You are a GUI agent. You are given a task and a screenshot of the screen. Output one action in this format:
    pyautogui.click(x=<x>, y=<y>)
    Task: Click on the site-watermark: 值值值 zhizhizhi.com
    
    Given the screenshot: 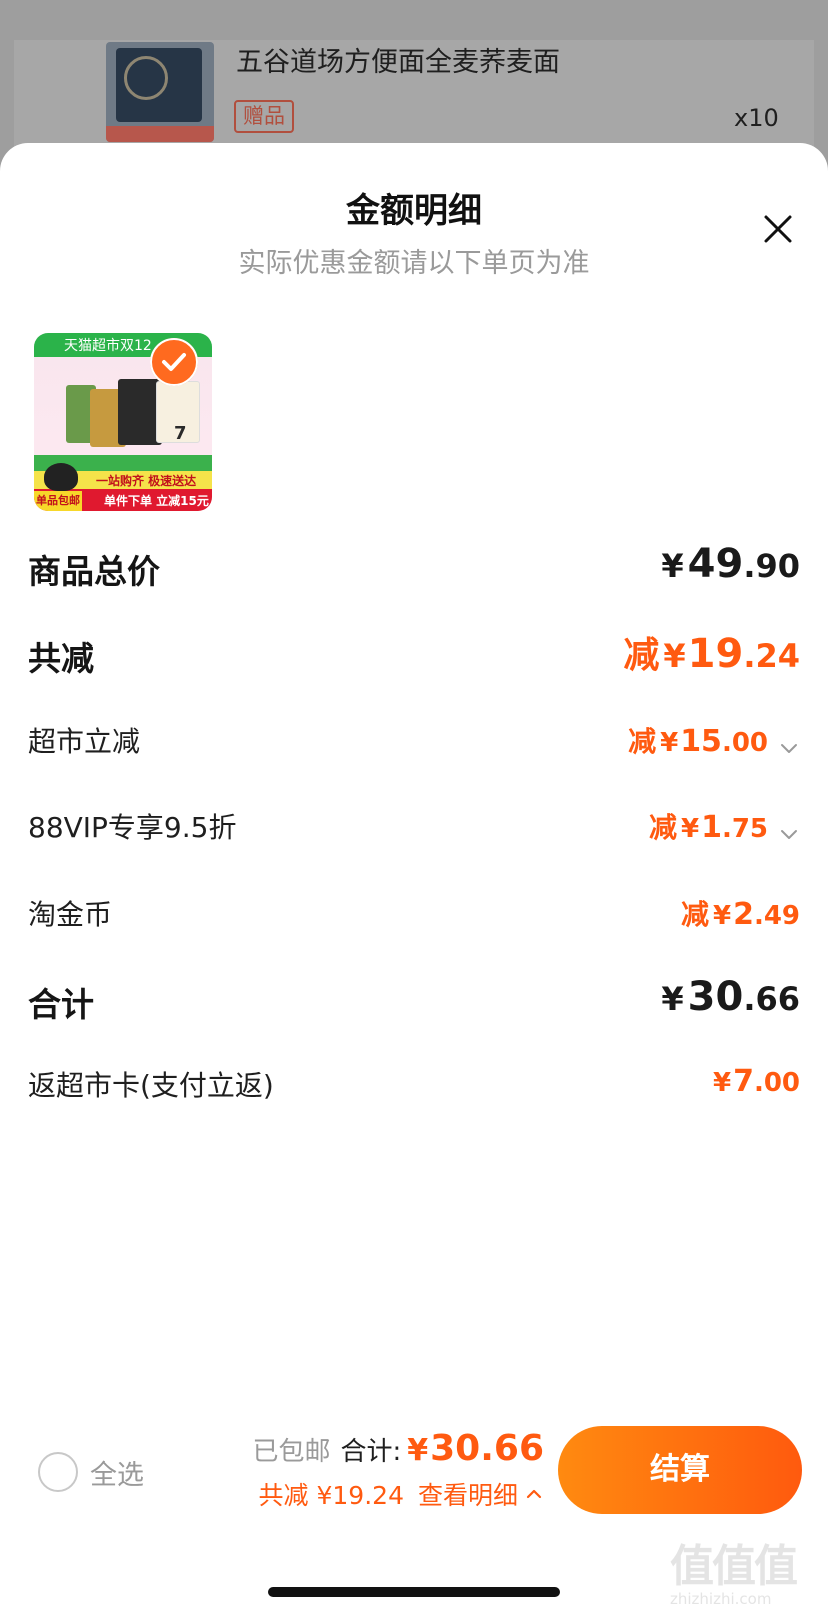 What is the action you would take?
    pyautogui.click(x=745, y=1570)
    